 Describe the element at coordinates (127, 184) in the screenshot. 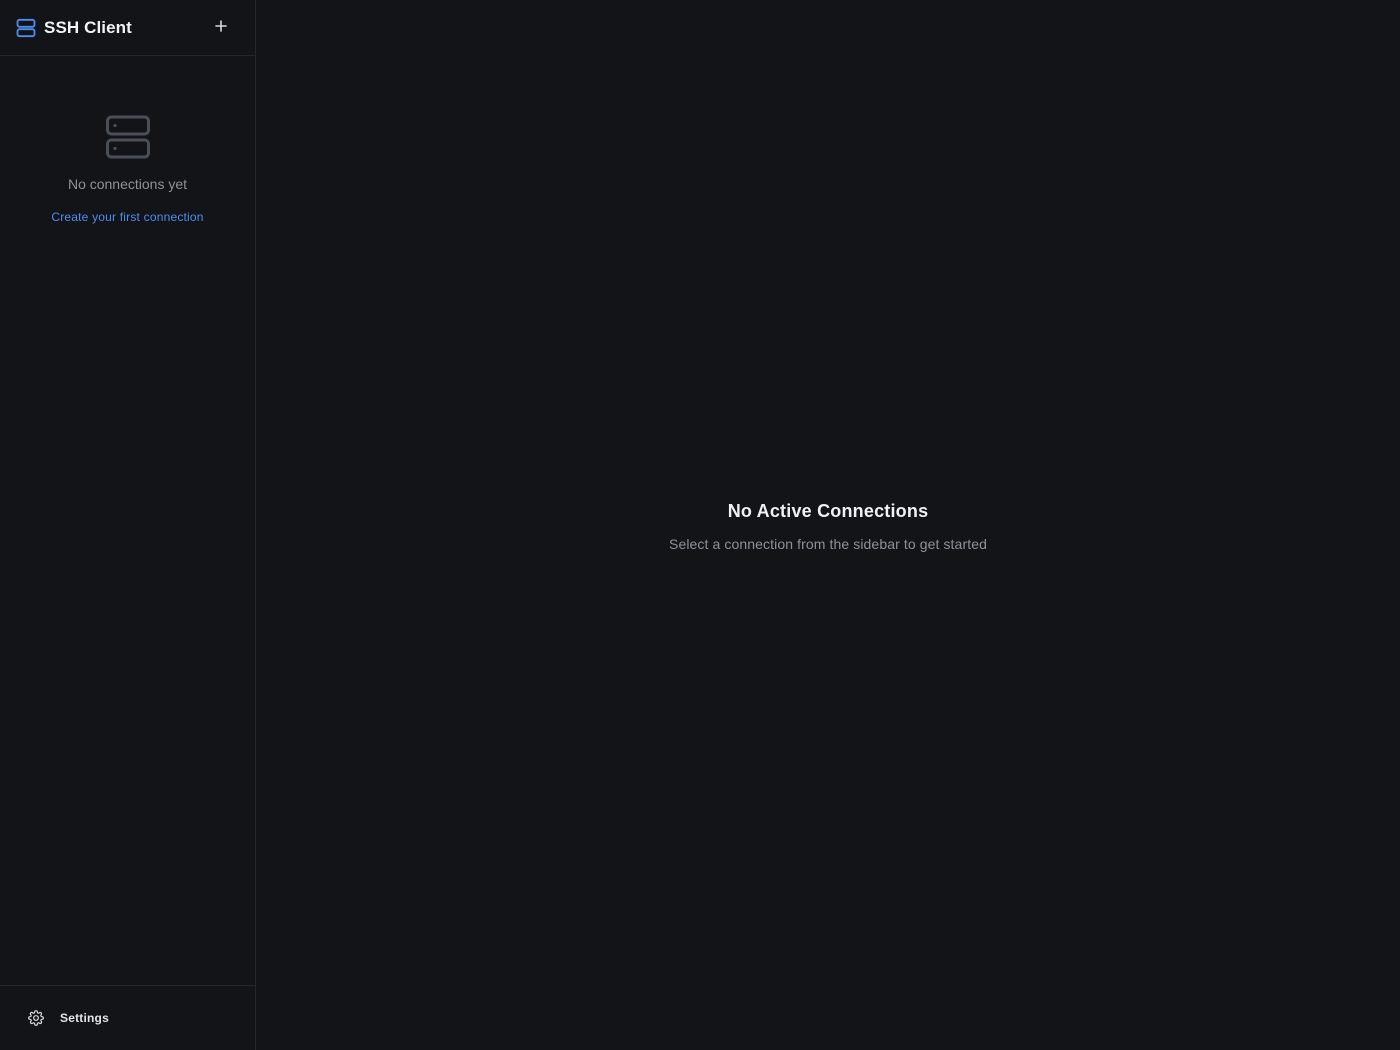

I see `empty-state-message: No connections yet` at that location.